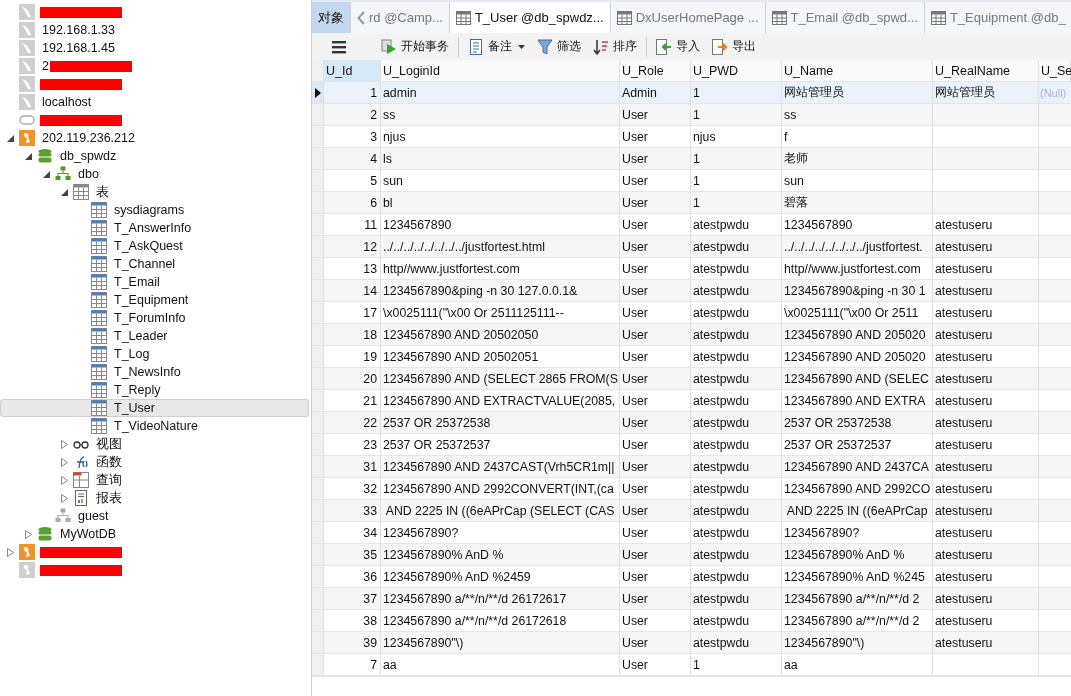 The height and width of the screenshot is (696, 1071). I want to click on tree-item: T_AskQuest, so click(154, 246).